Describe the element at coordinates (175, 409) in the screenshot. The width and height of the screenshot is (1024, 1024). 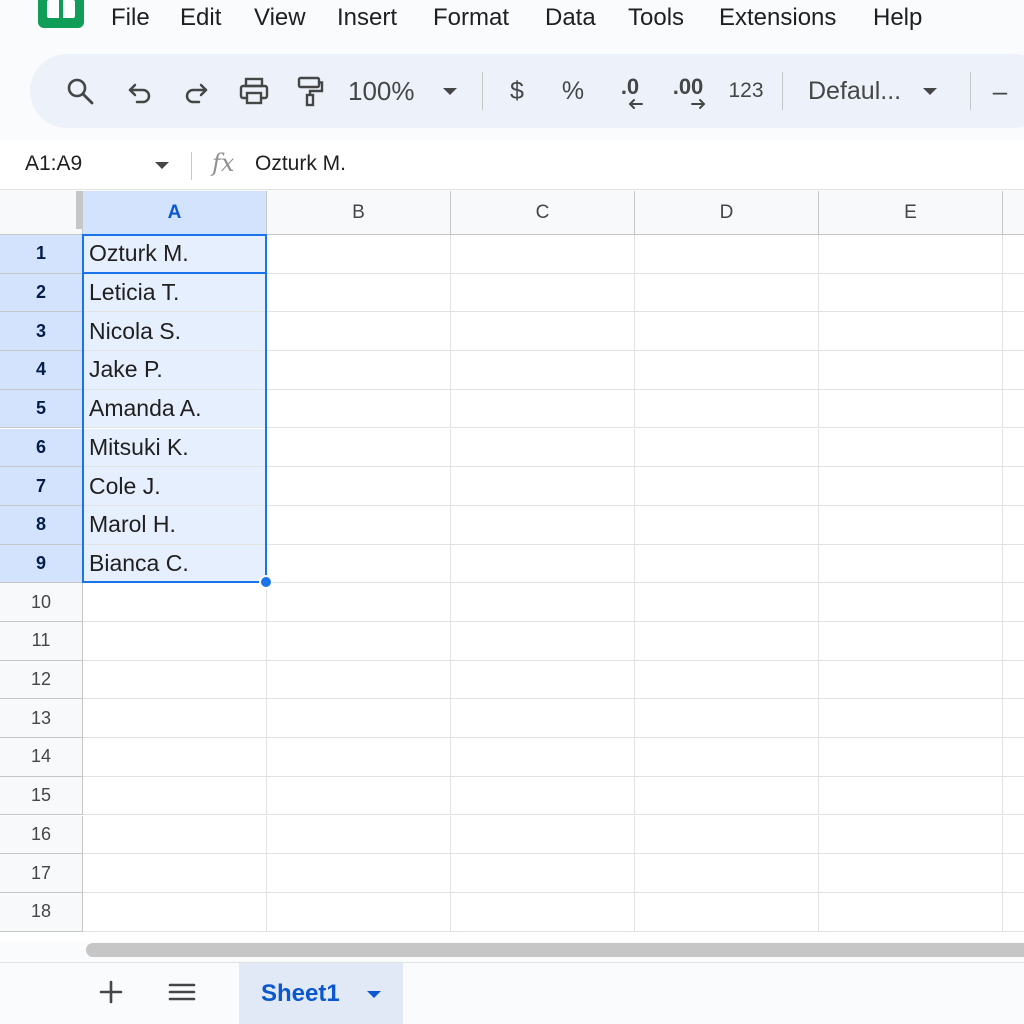
I see `cell-a5: Amanda A.` at that location.